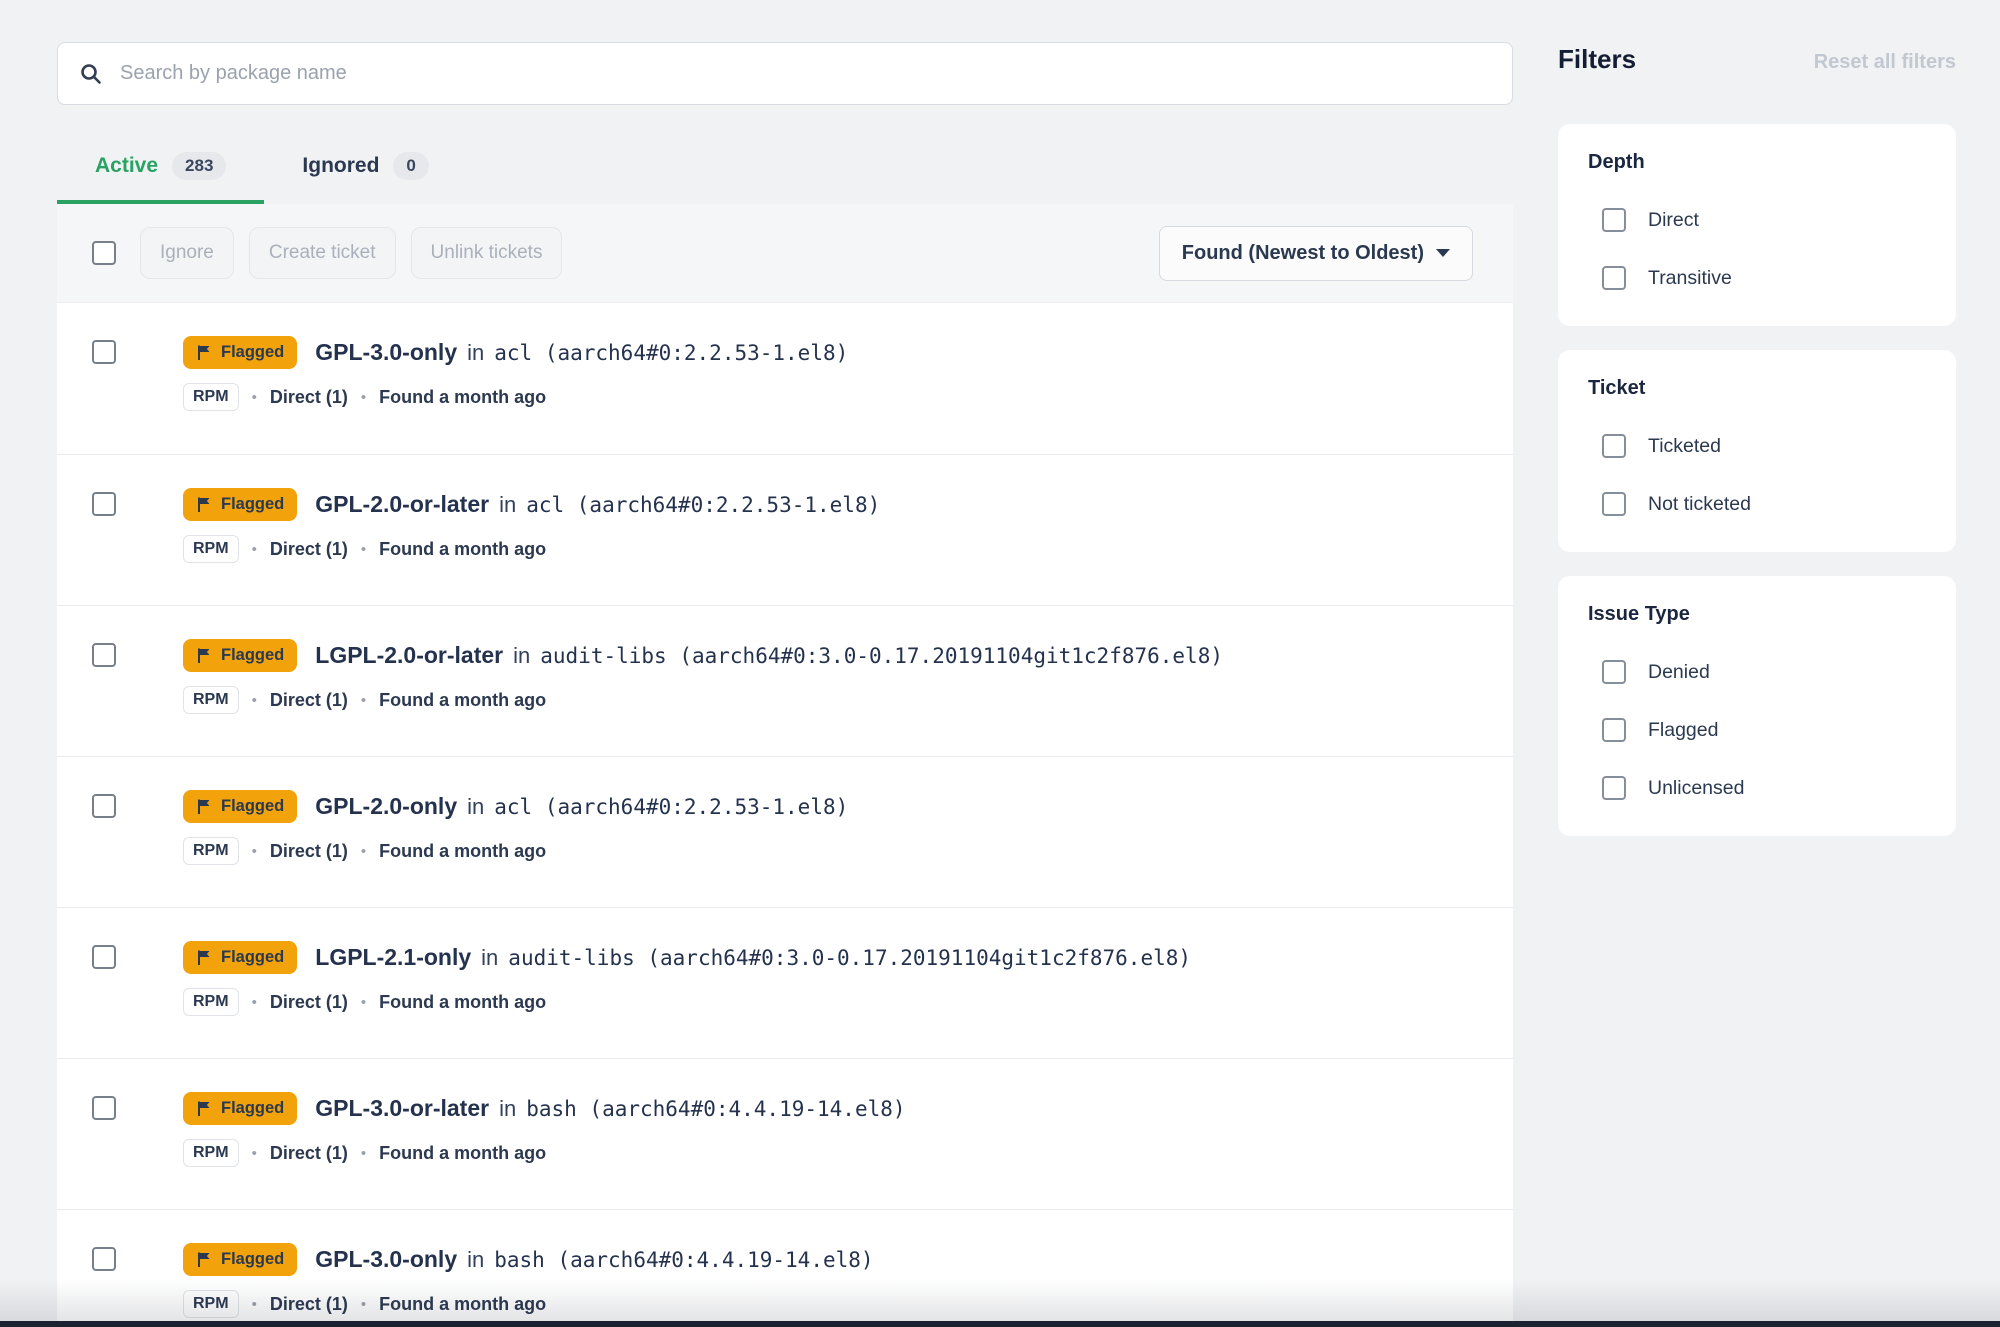 The width and height of the screenshot is (2000, 1327). I want to click on filter-option-flagged: Flagged, so click(1764, 730).